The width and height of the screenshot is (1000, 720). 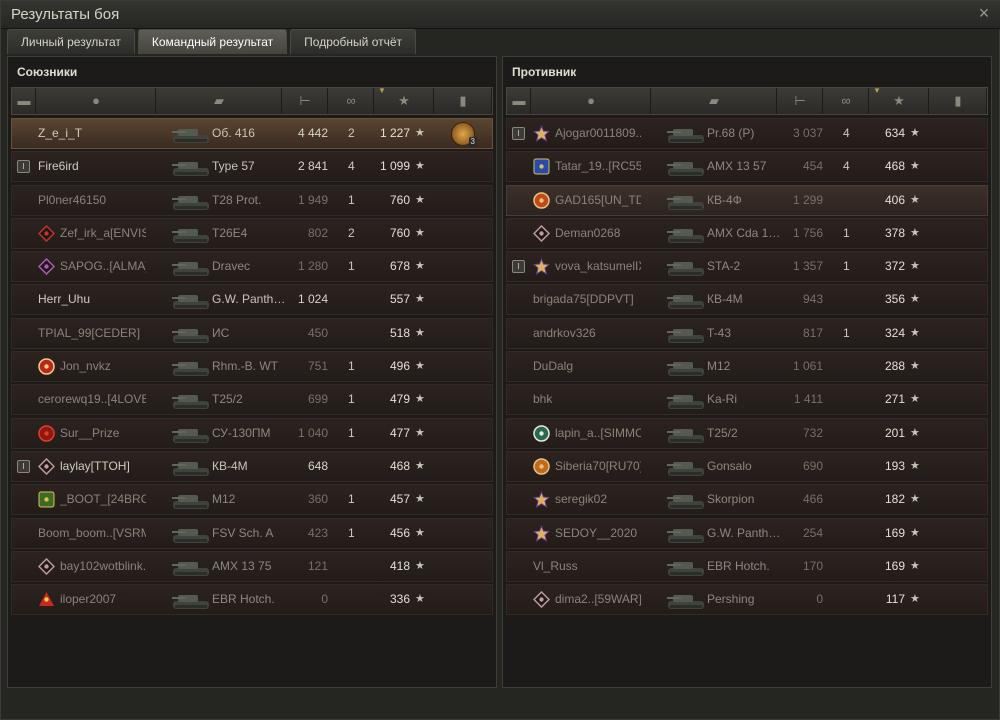 I want to click on player-row: GAD165[UN_TD] КВ-4Ф 1 299 406 ★, so click(x=747, y=200).